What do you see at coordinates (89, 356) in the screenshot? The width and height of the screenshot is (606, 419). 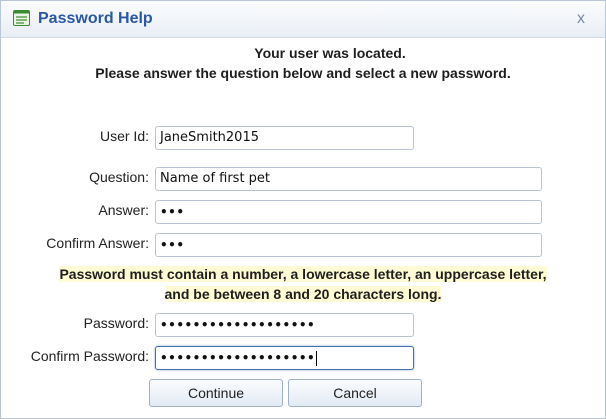 I see `confirm-password-label: Confirm Password:` at bounding box center [89, 356].